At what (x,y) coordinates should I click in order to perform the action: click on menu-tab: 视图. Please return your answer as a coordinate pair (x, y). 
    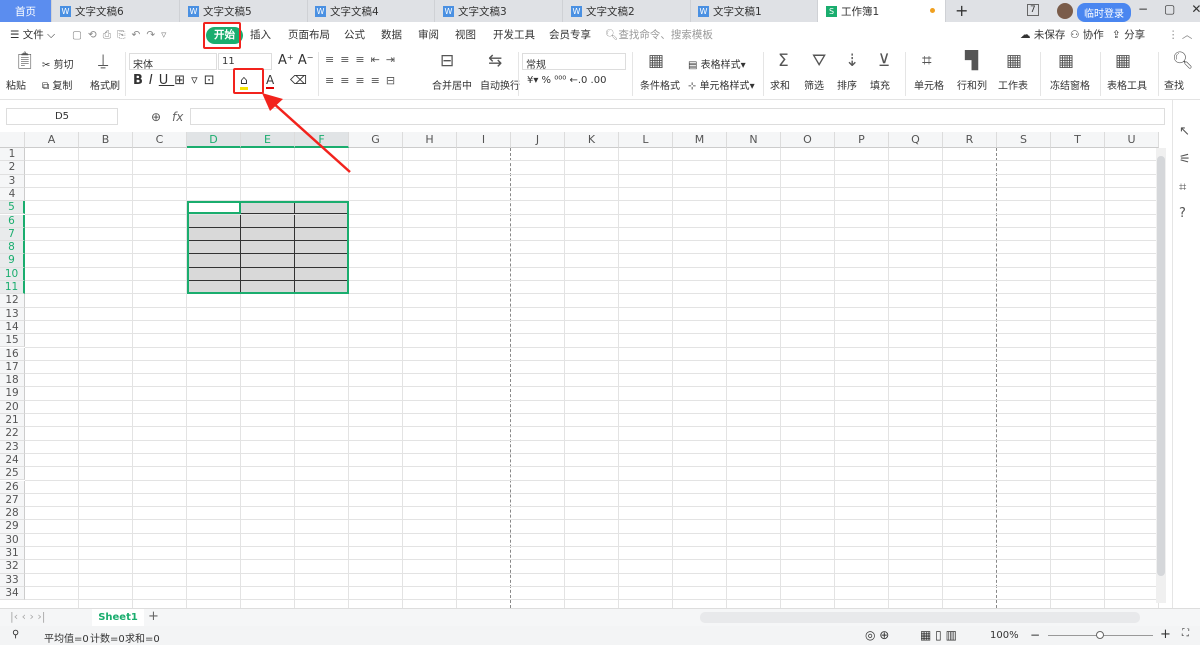
    Looking at the image, I should click on (465, 35).